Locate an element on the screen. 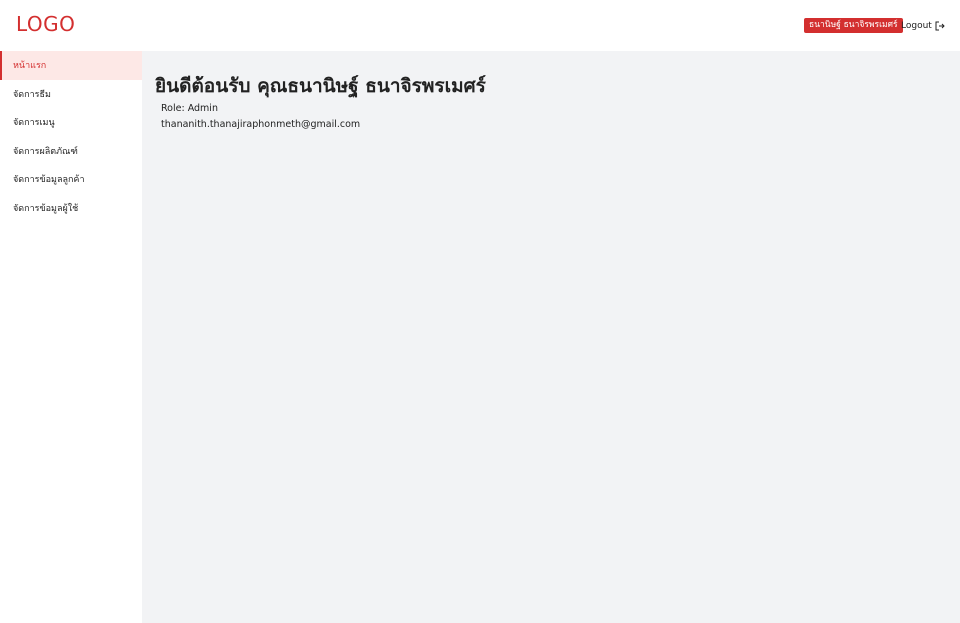 This screenshot has height=623, width=960. sidebar-item-products: จัดการผลิตภัณฑ์ is located at coordinates (71, 151).